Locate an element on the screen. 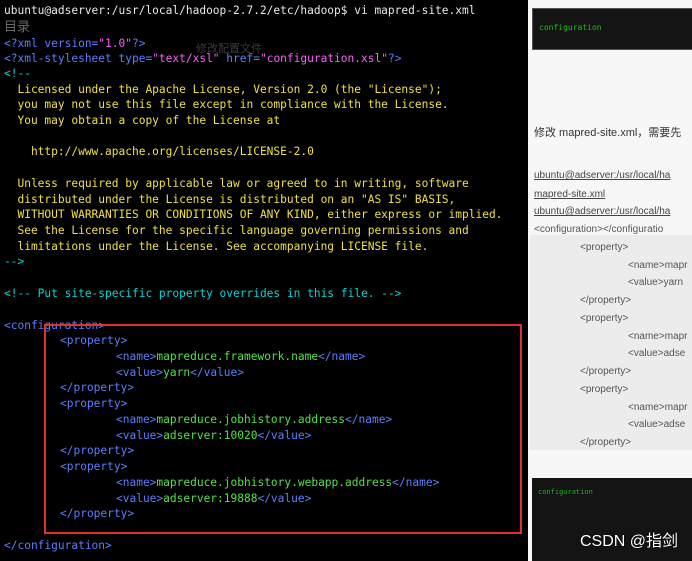  background-command-line-2: ubuntu@adserver:/usr/local/ha is located at coordinates (602, 211).